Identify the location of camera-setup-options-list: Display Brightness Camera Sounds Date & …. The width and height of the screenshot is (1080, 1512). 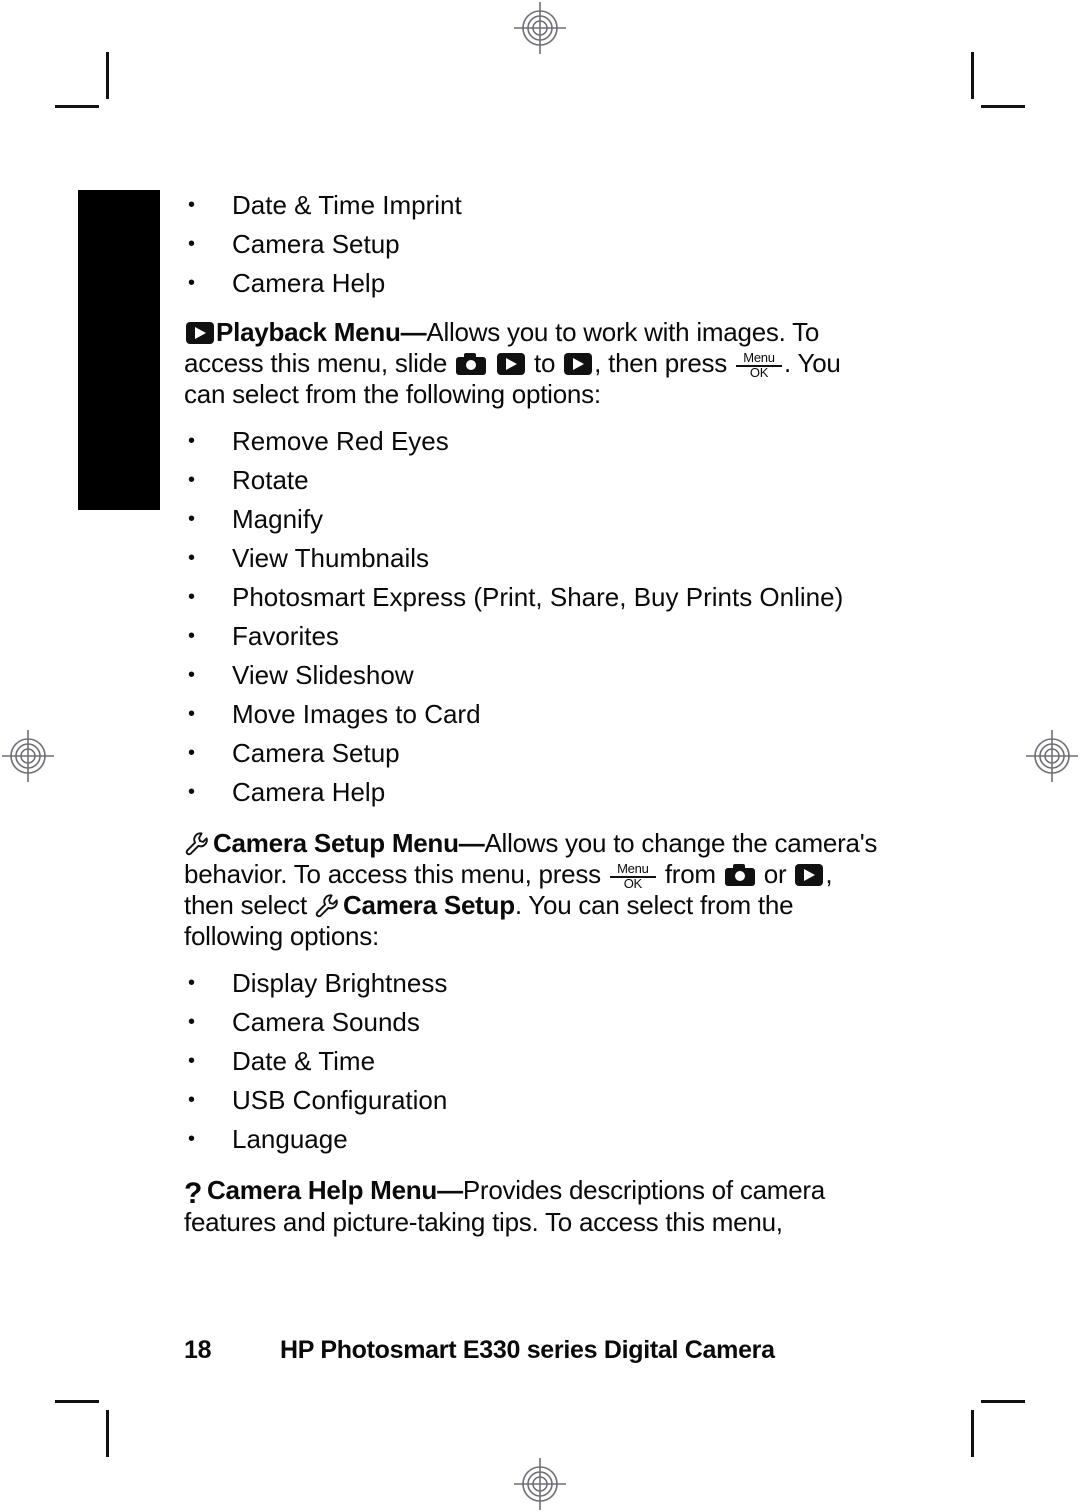
(534, 1061).